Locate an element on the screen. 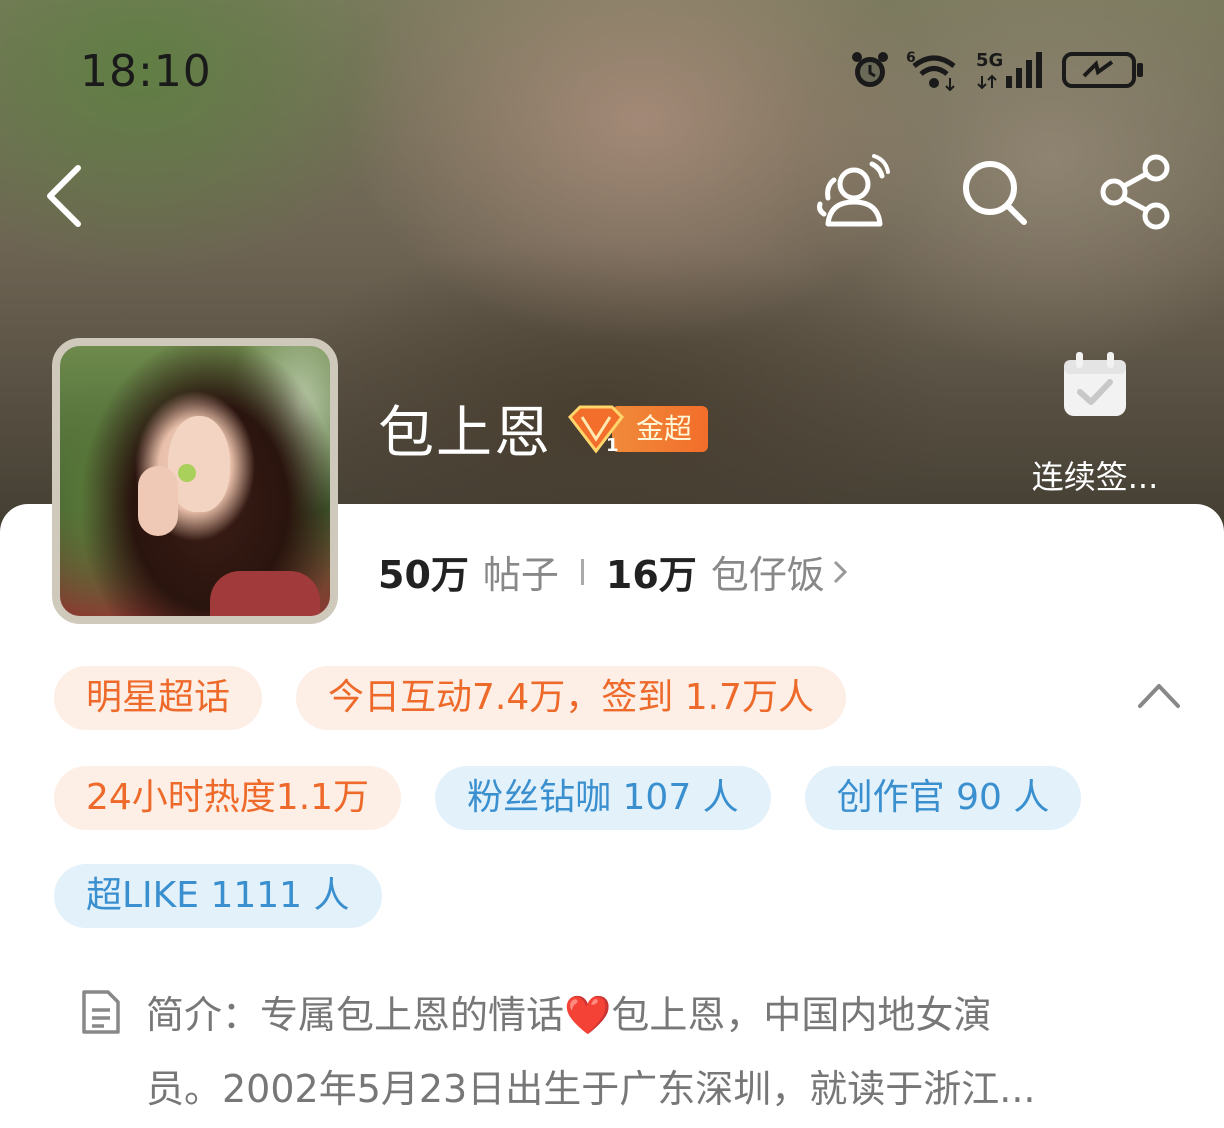 The height and width of the screenshot is (1128, 1224). community-icon is located at coordinates (853, 190).